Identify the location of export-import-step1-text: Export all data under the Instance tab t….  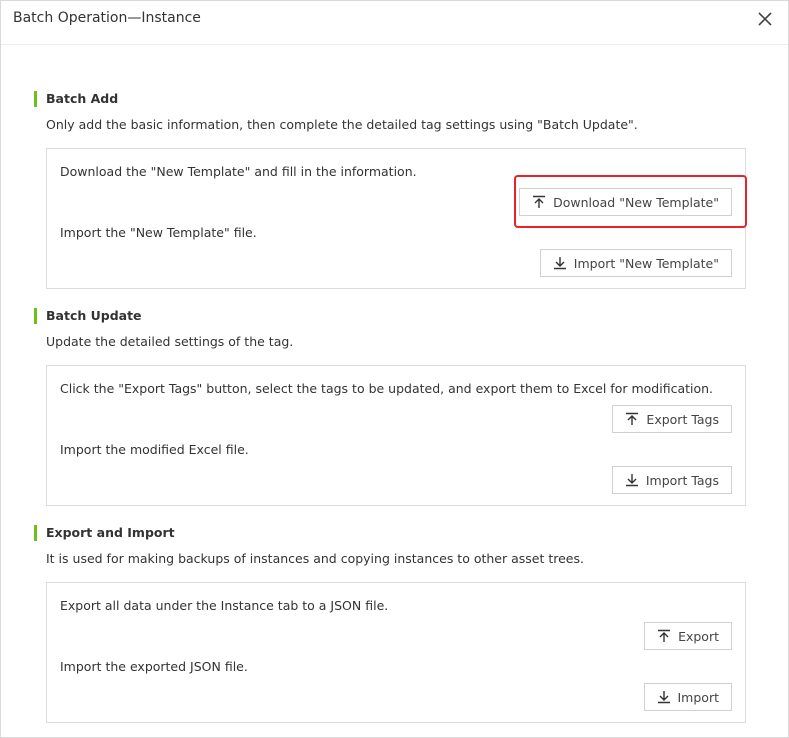
(224, 605).